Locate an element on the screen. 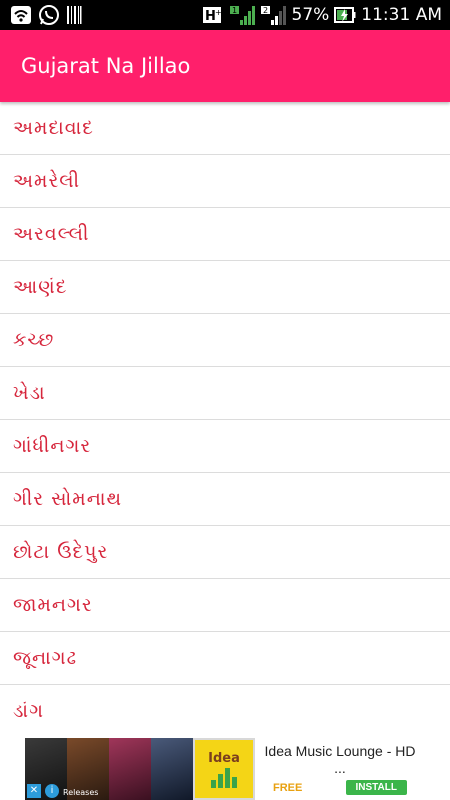 The image size is (450, 800). close-icon: ✕ is located at coordinates (34, 791).